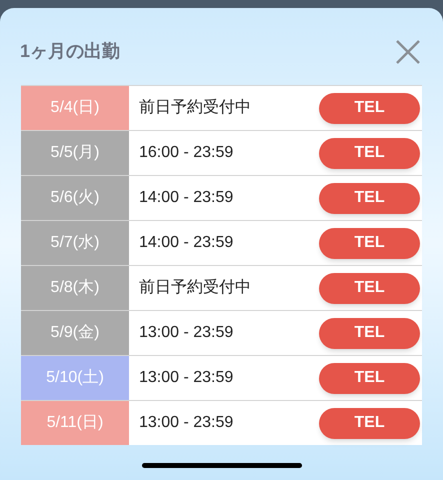  What do you see at coordinates (75, 288) in the screenshot?
I see `date-cell: 5/8(木)` at bounding box center [75, 288].